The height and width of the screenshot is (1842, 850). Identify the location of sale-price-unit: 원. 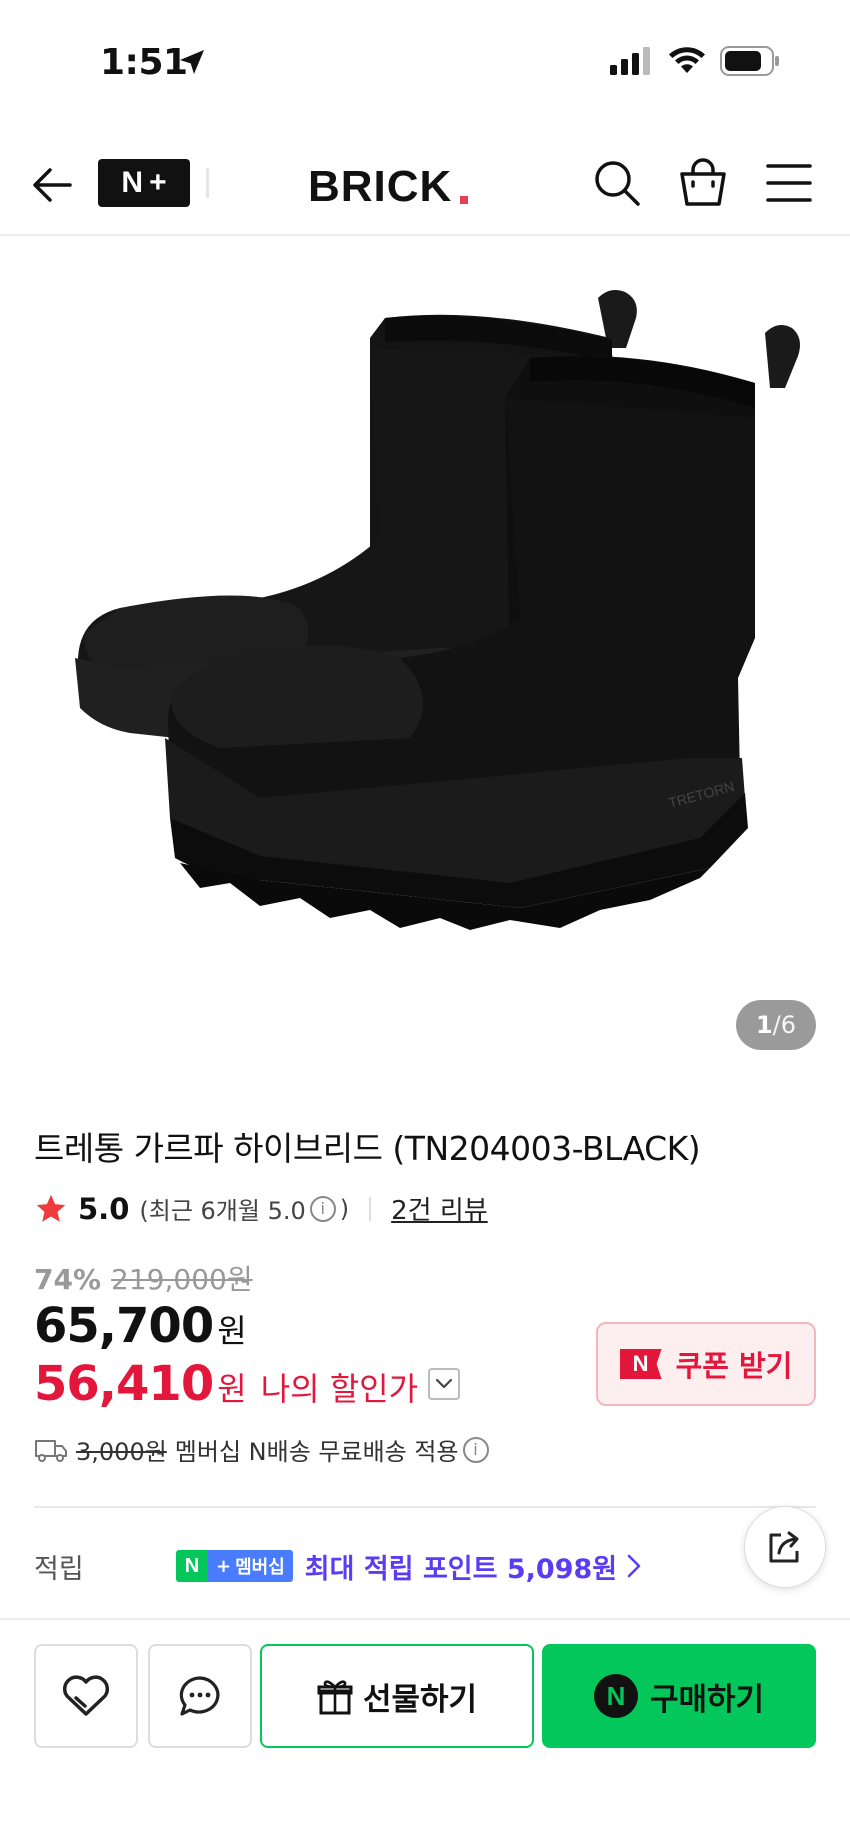
(232, 1331).